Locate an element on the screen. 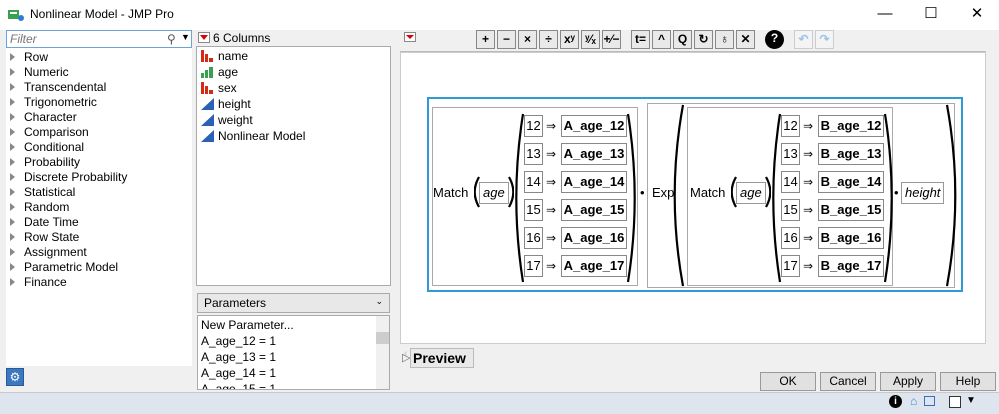  apply-recursion-icon: ↻ is located at coordinates (703, 39).